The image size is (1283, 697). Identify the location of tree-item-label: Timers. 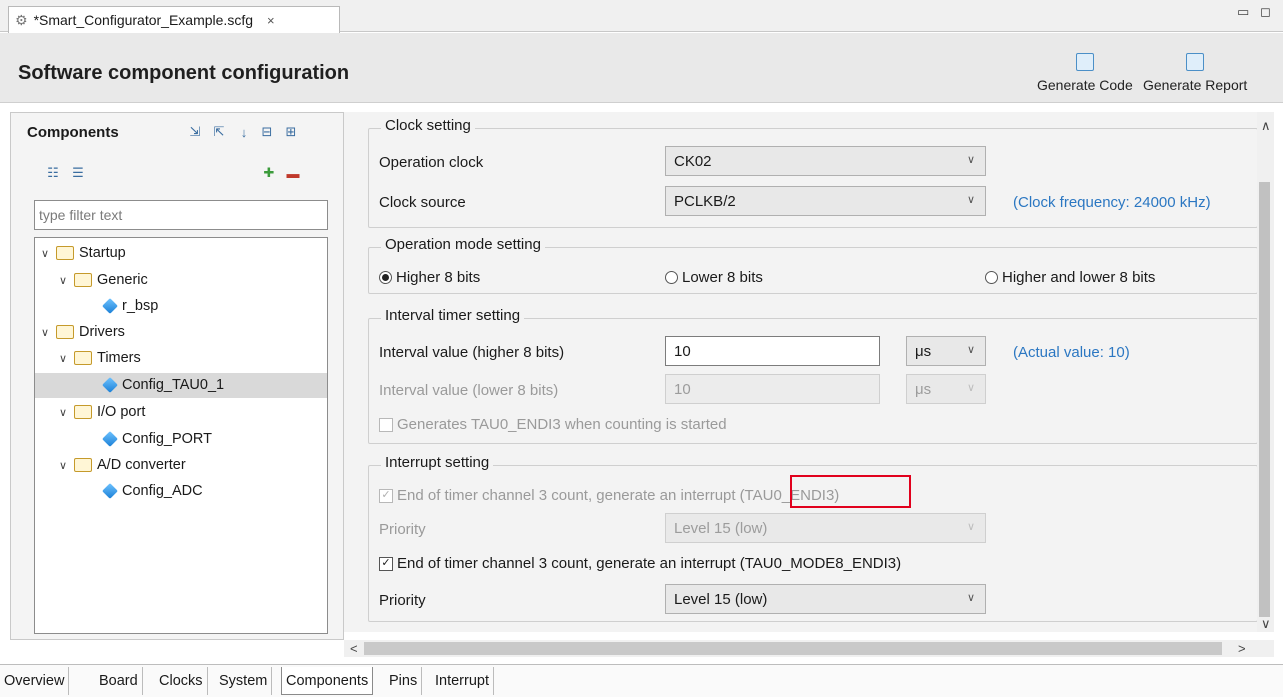
(119, 358).